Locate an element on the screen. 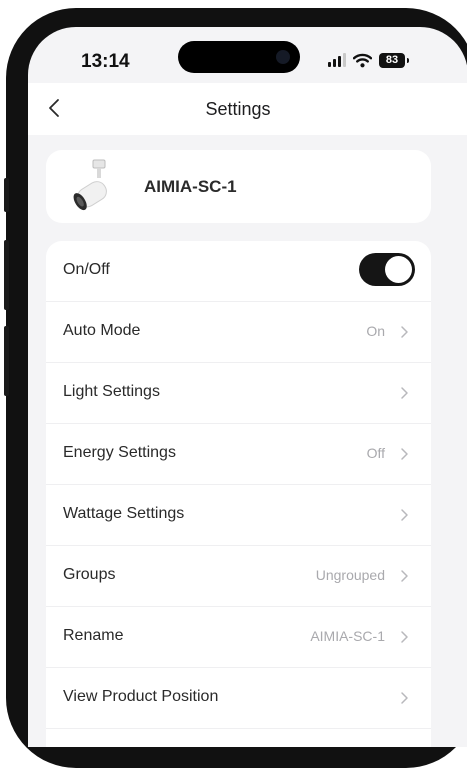 The image size is (467, 768). row-label: Wattage Settings is located at coordinates (124, 513).